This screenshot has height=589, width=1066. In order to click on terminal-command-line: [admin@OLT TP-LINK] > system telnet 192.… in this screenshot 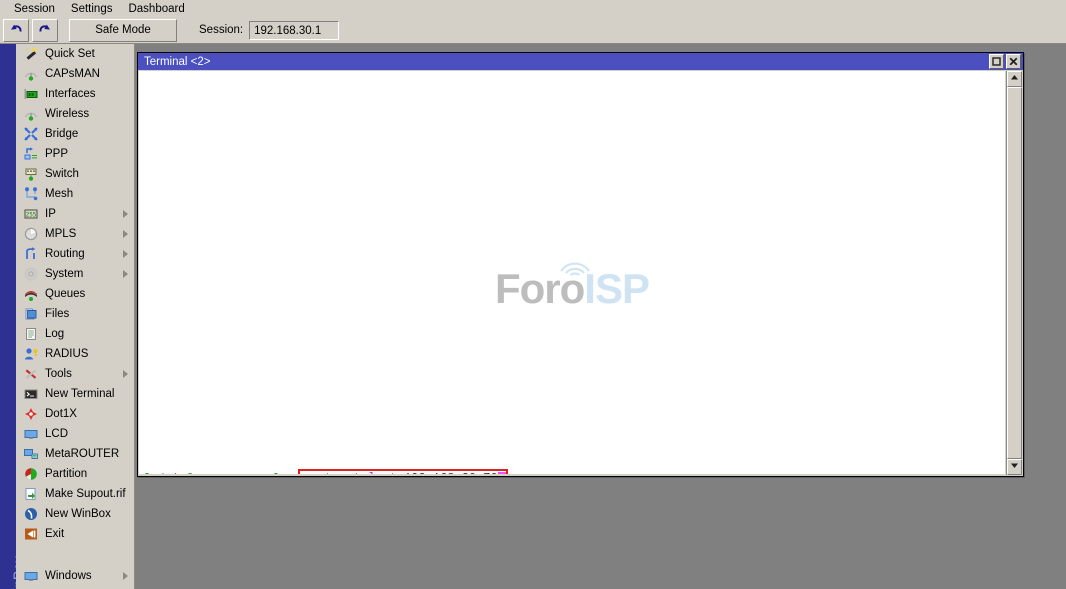, I will do `click(325, 472)`.